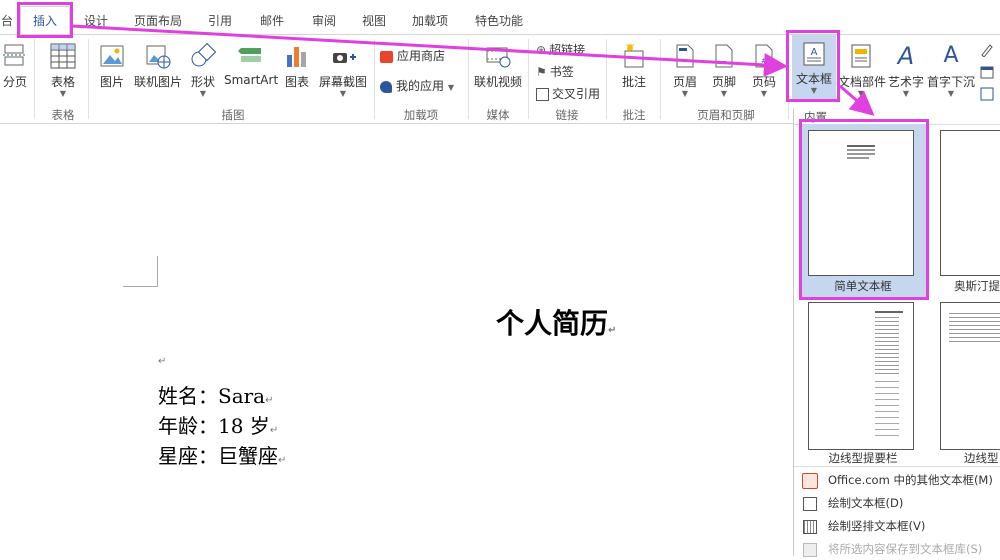 This screenshot has width=1000, height=560. Describe the element at coordinates (857, 100) in the screenshot. I see `arrow-to-gallery` at that location.